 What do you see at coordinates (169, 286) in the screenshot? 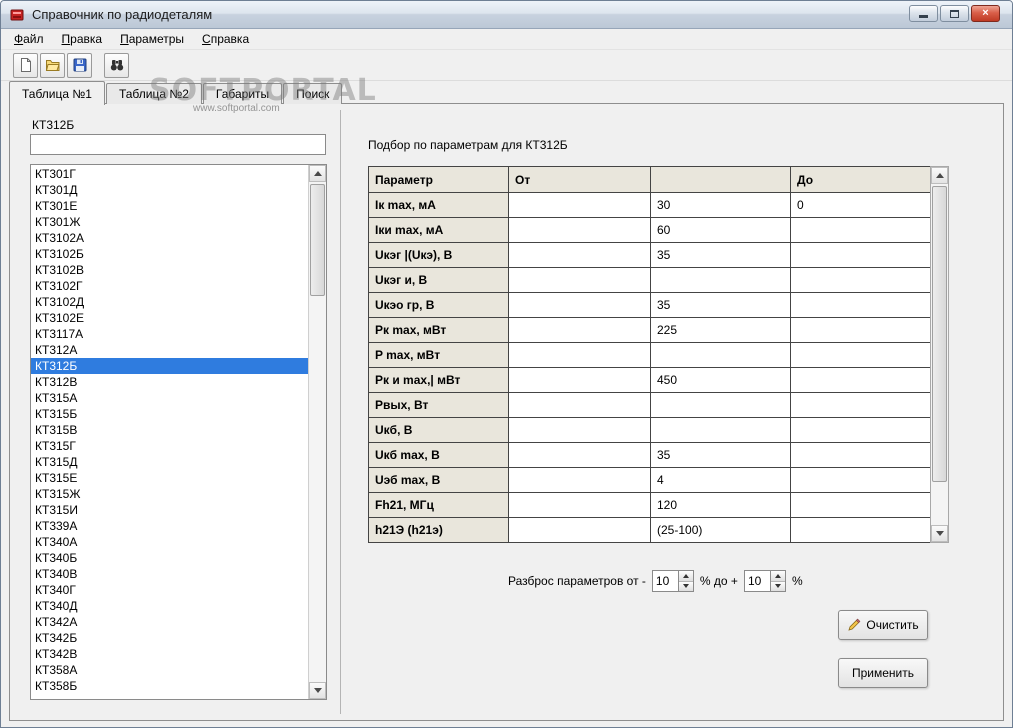
I see `list-item: КТ3102Г` at bounding box center [169, 286].